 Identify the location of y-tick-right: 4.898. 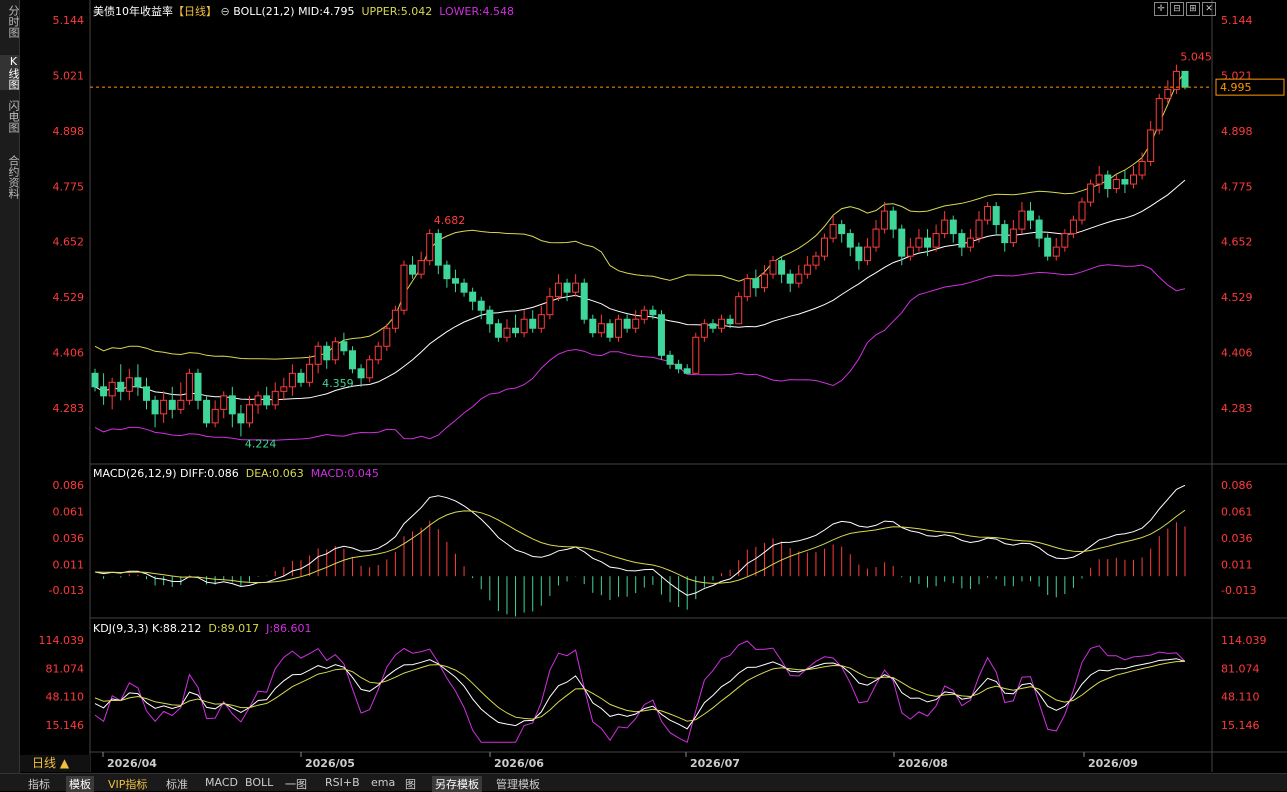
(1237, 131).